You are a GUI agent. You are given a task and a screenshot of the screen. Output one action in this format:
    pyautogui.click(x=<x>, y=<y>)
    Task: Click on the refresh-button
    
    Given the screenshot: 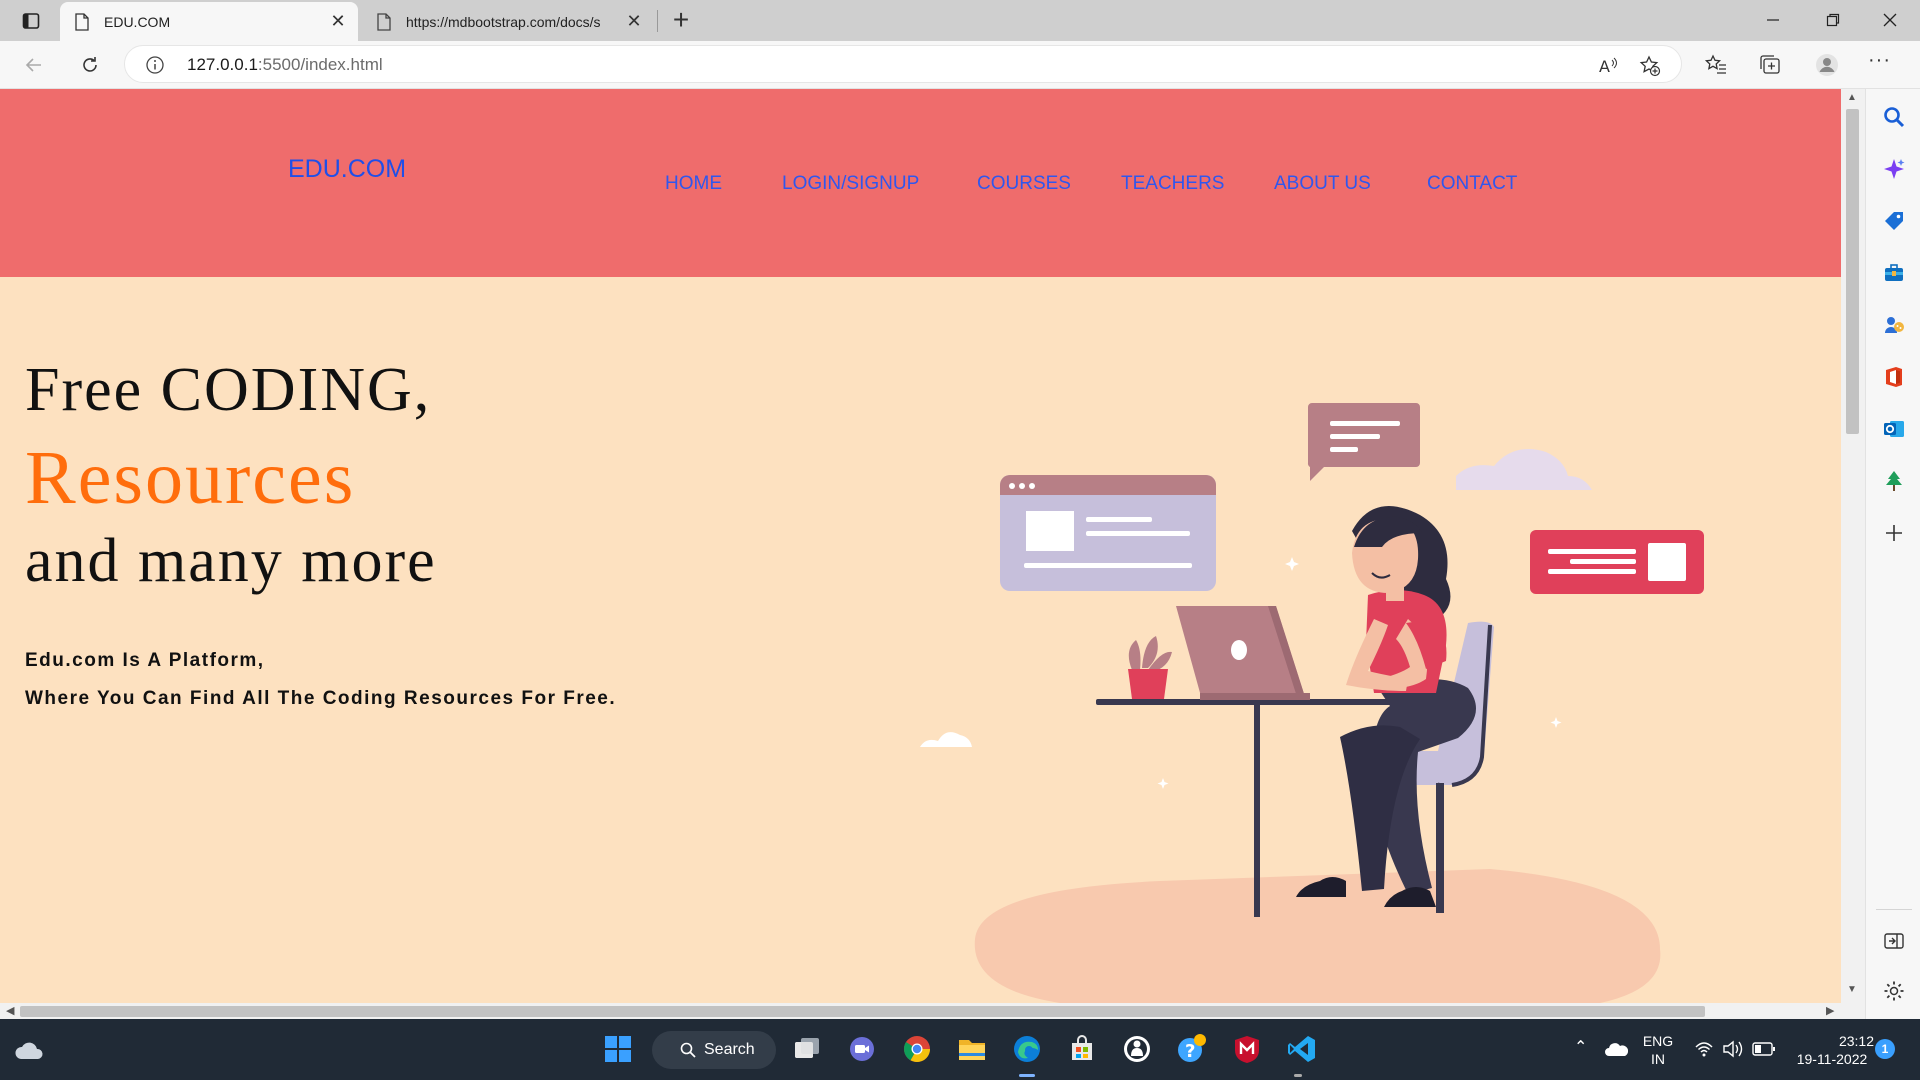 What is the action you would take?
    pyautogui.click(x=90, y=65)
    